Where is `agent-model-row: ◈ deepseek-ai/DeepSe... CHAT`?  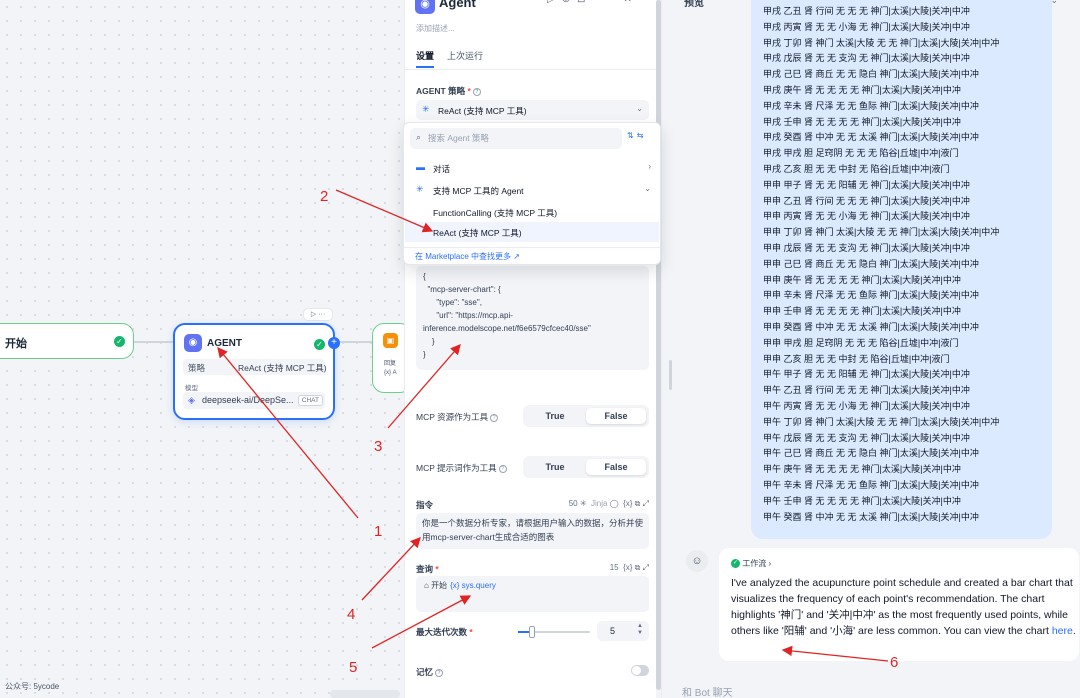 agent-model-row: ◈ deepseek-ai/DeepSe... CHAT is located at coordinates (254, 400).